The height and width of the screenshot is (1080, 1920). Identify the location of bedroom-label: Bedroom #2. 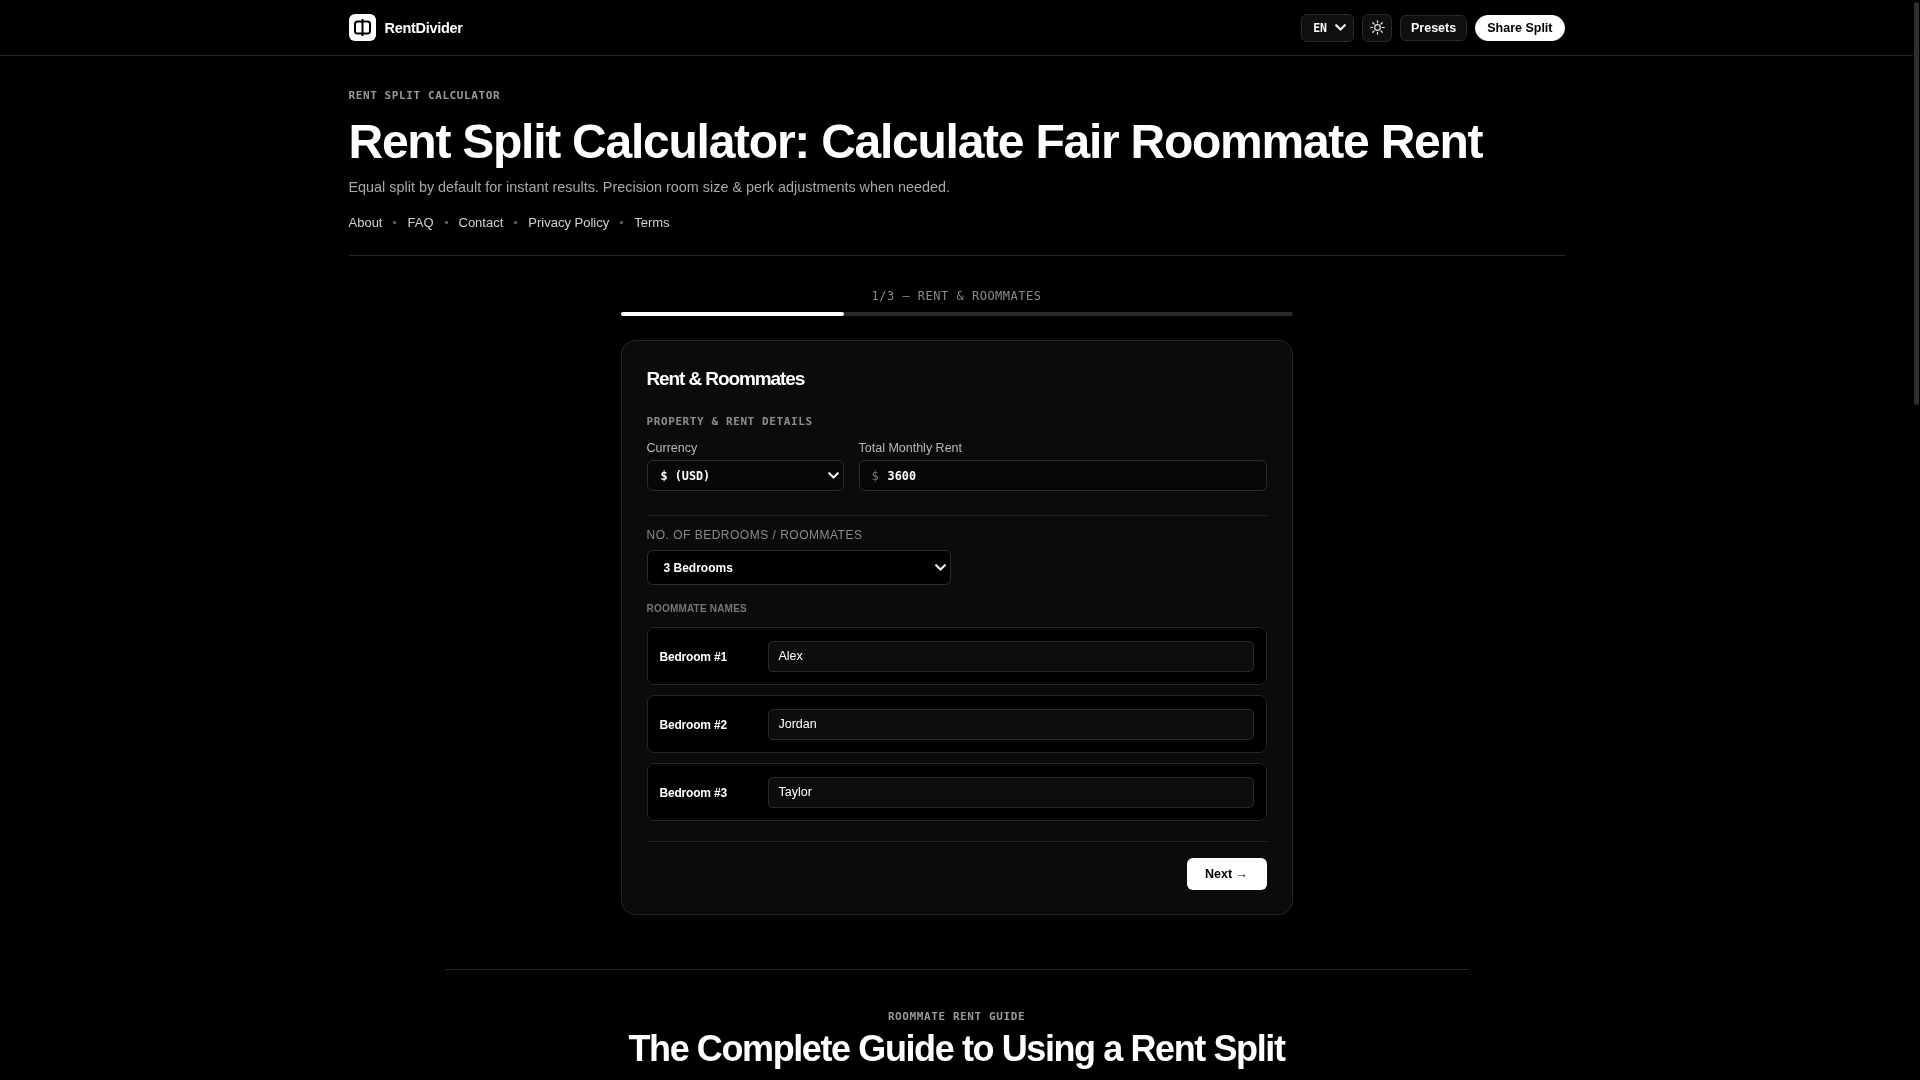
(693, 725).